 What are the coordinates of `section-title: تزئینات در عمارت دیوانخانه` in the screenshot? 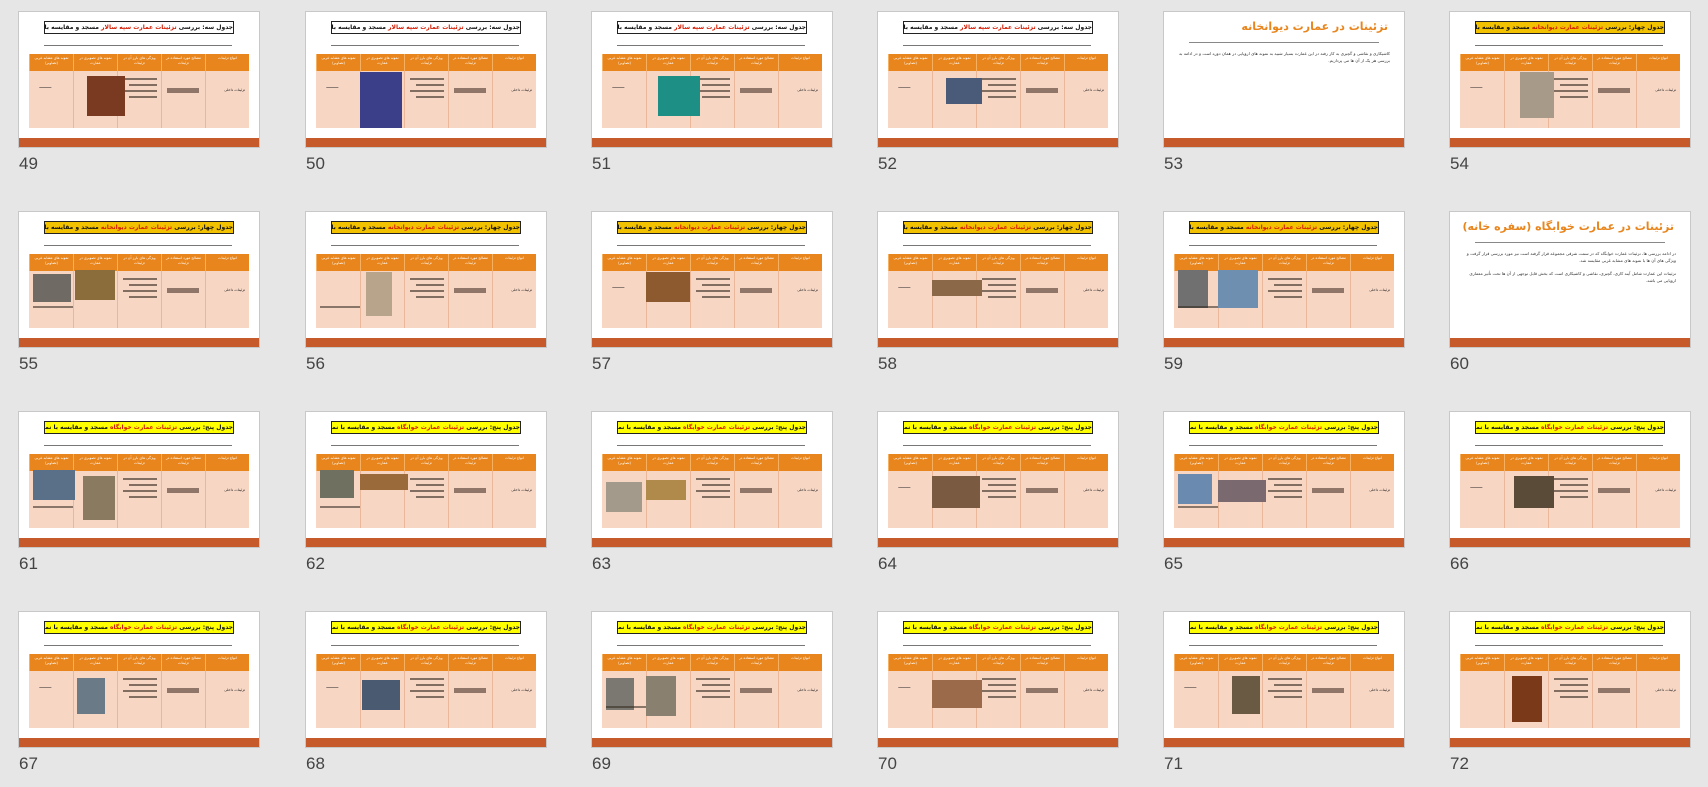 It's located at (1314, 26).